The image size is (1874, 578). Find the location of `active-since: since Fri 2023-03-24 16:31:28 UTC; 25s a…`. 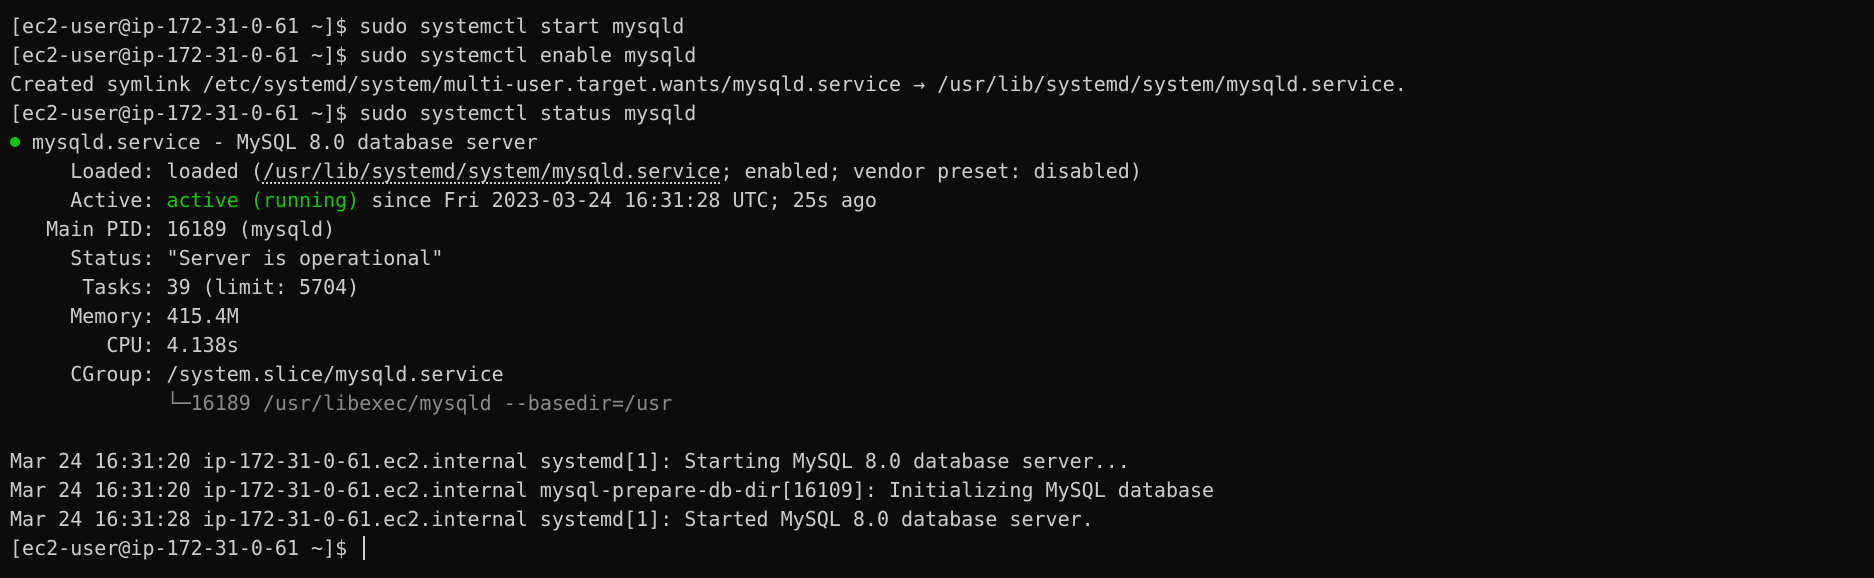

active-since: since Fri 2023-03-24 16:31:28 UTC; 25s a… is located at coordinates (618, 200).